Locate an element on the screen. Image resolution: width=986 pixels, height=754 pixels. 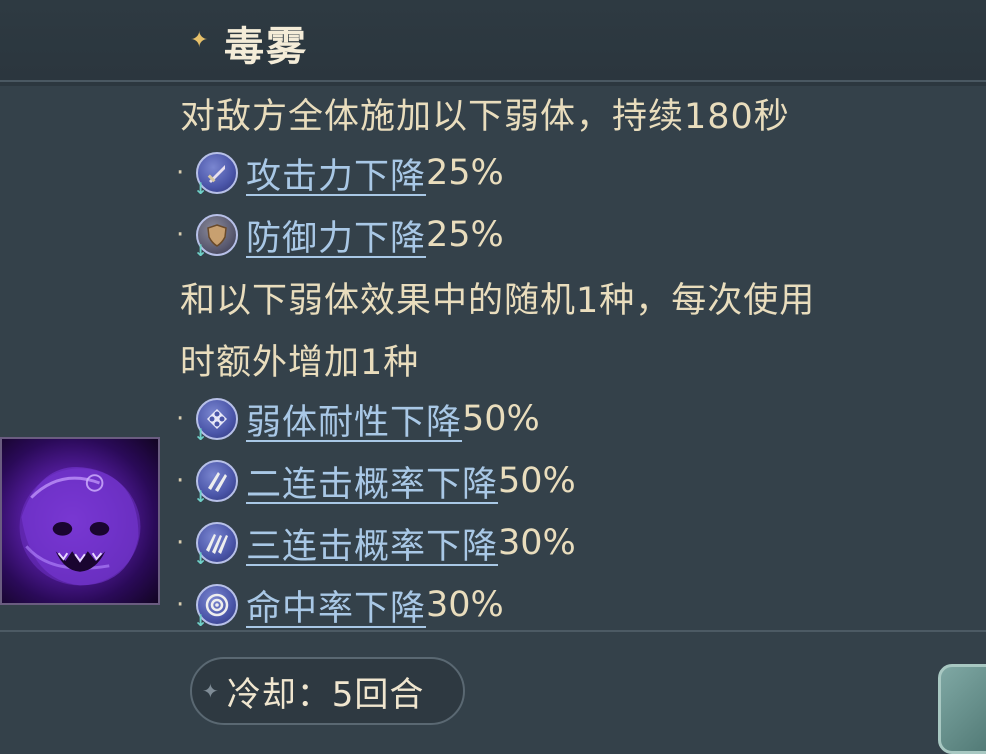
debuff-link-attack: 攻击力下降 is located at coordinates (336, 173).